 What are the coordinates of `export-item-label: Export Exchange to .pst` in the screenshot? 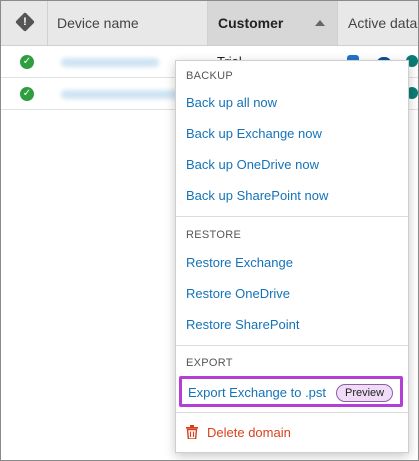 It's located at (257, 392).